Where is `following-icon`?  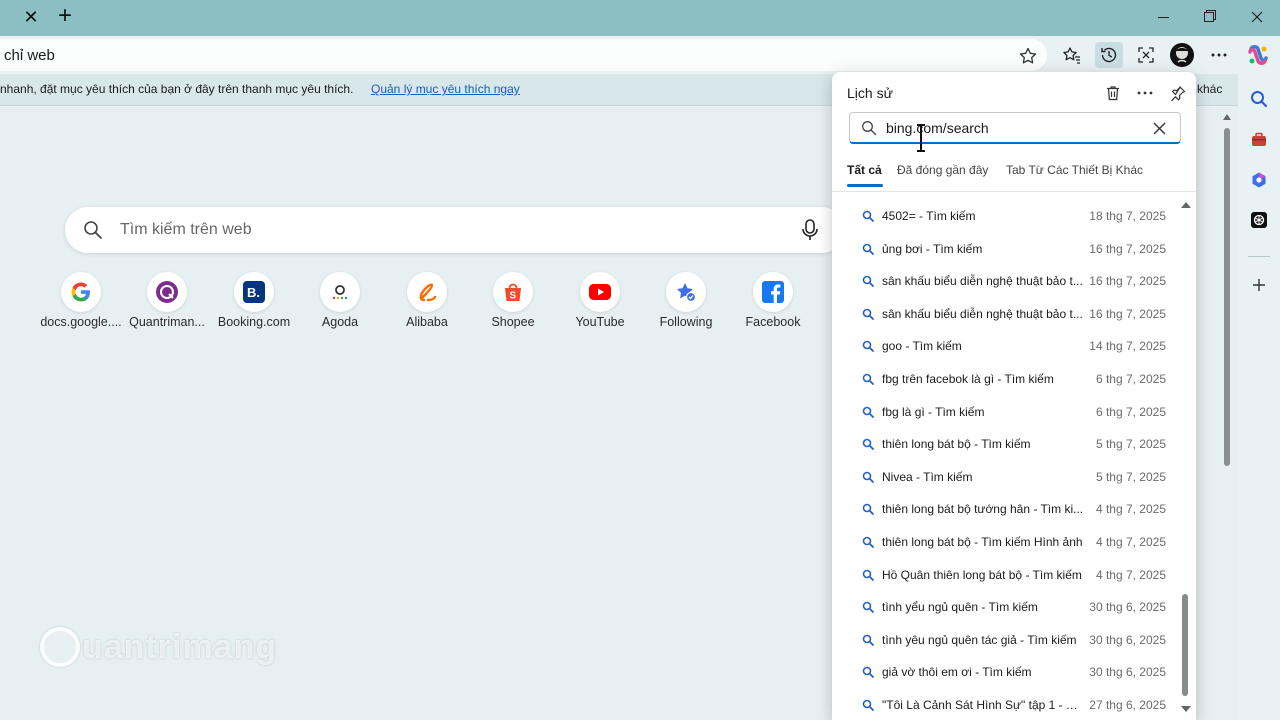 following-icon is located at coordinates (686, 292).